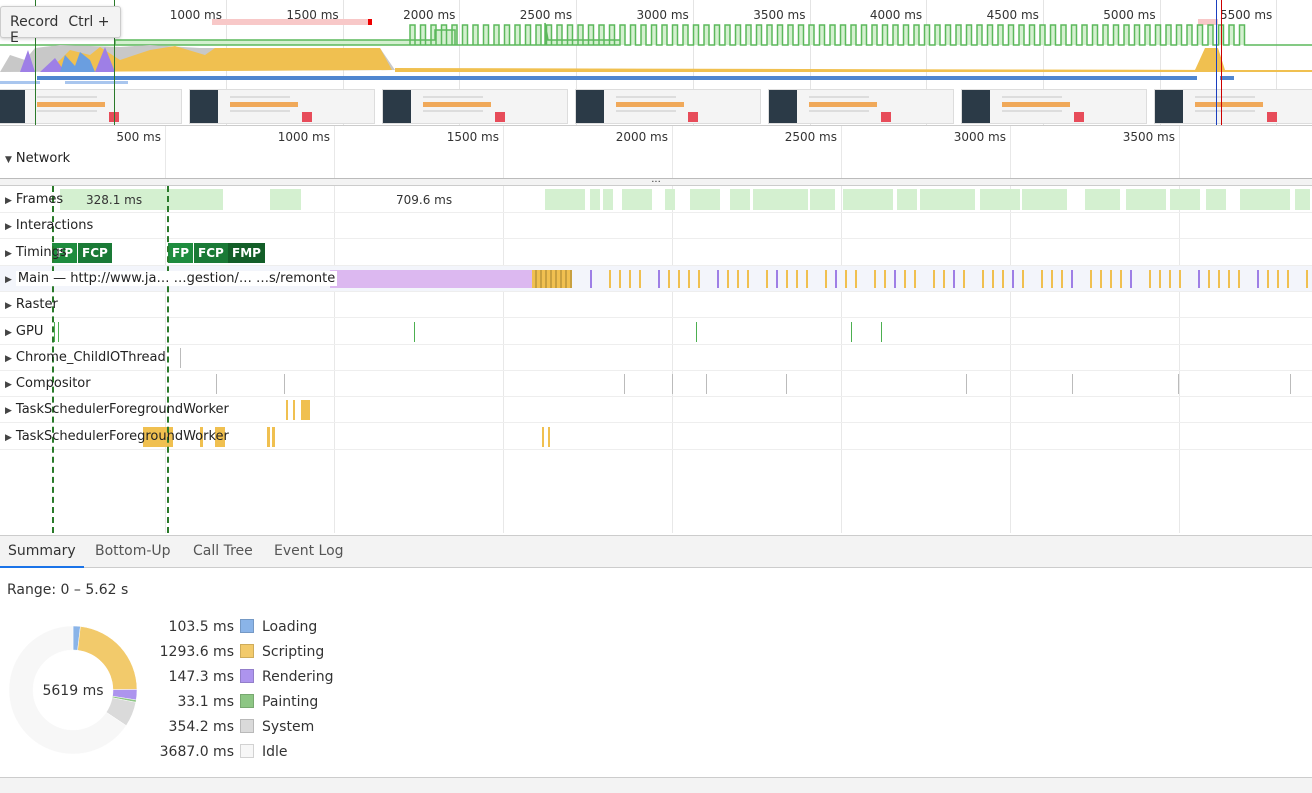 This screenshot has width=1312, height=793. What do you see at coordinates (196, 652) in the screenshot?
I see `legend-value: 1293.6 ms` at bounding box center [196, 652].